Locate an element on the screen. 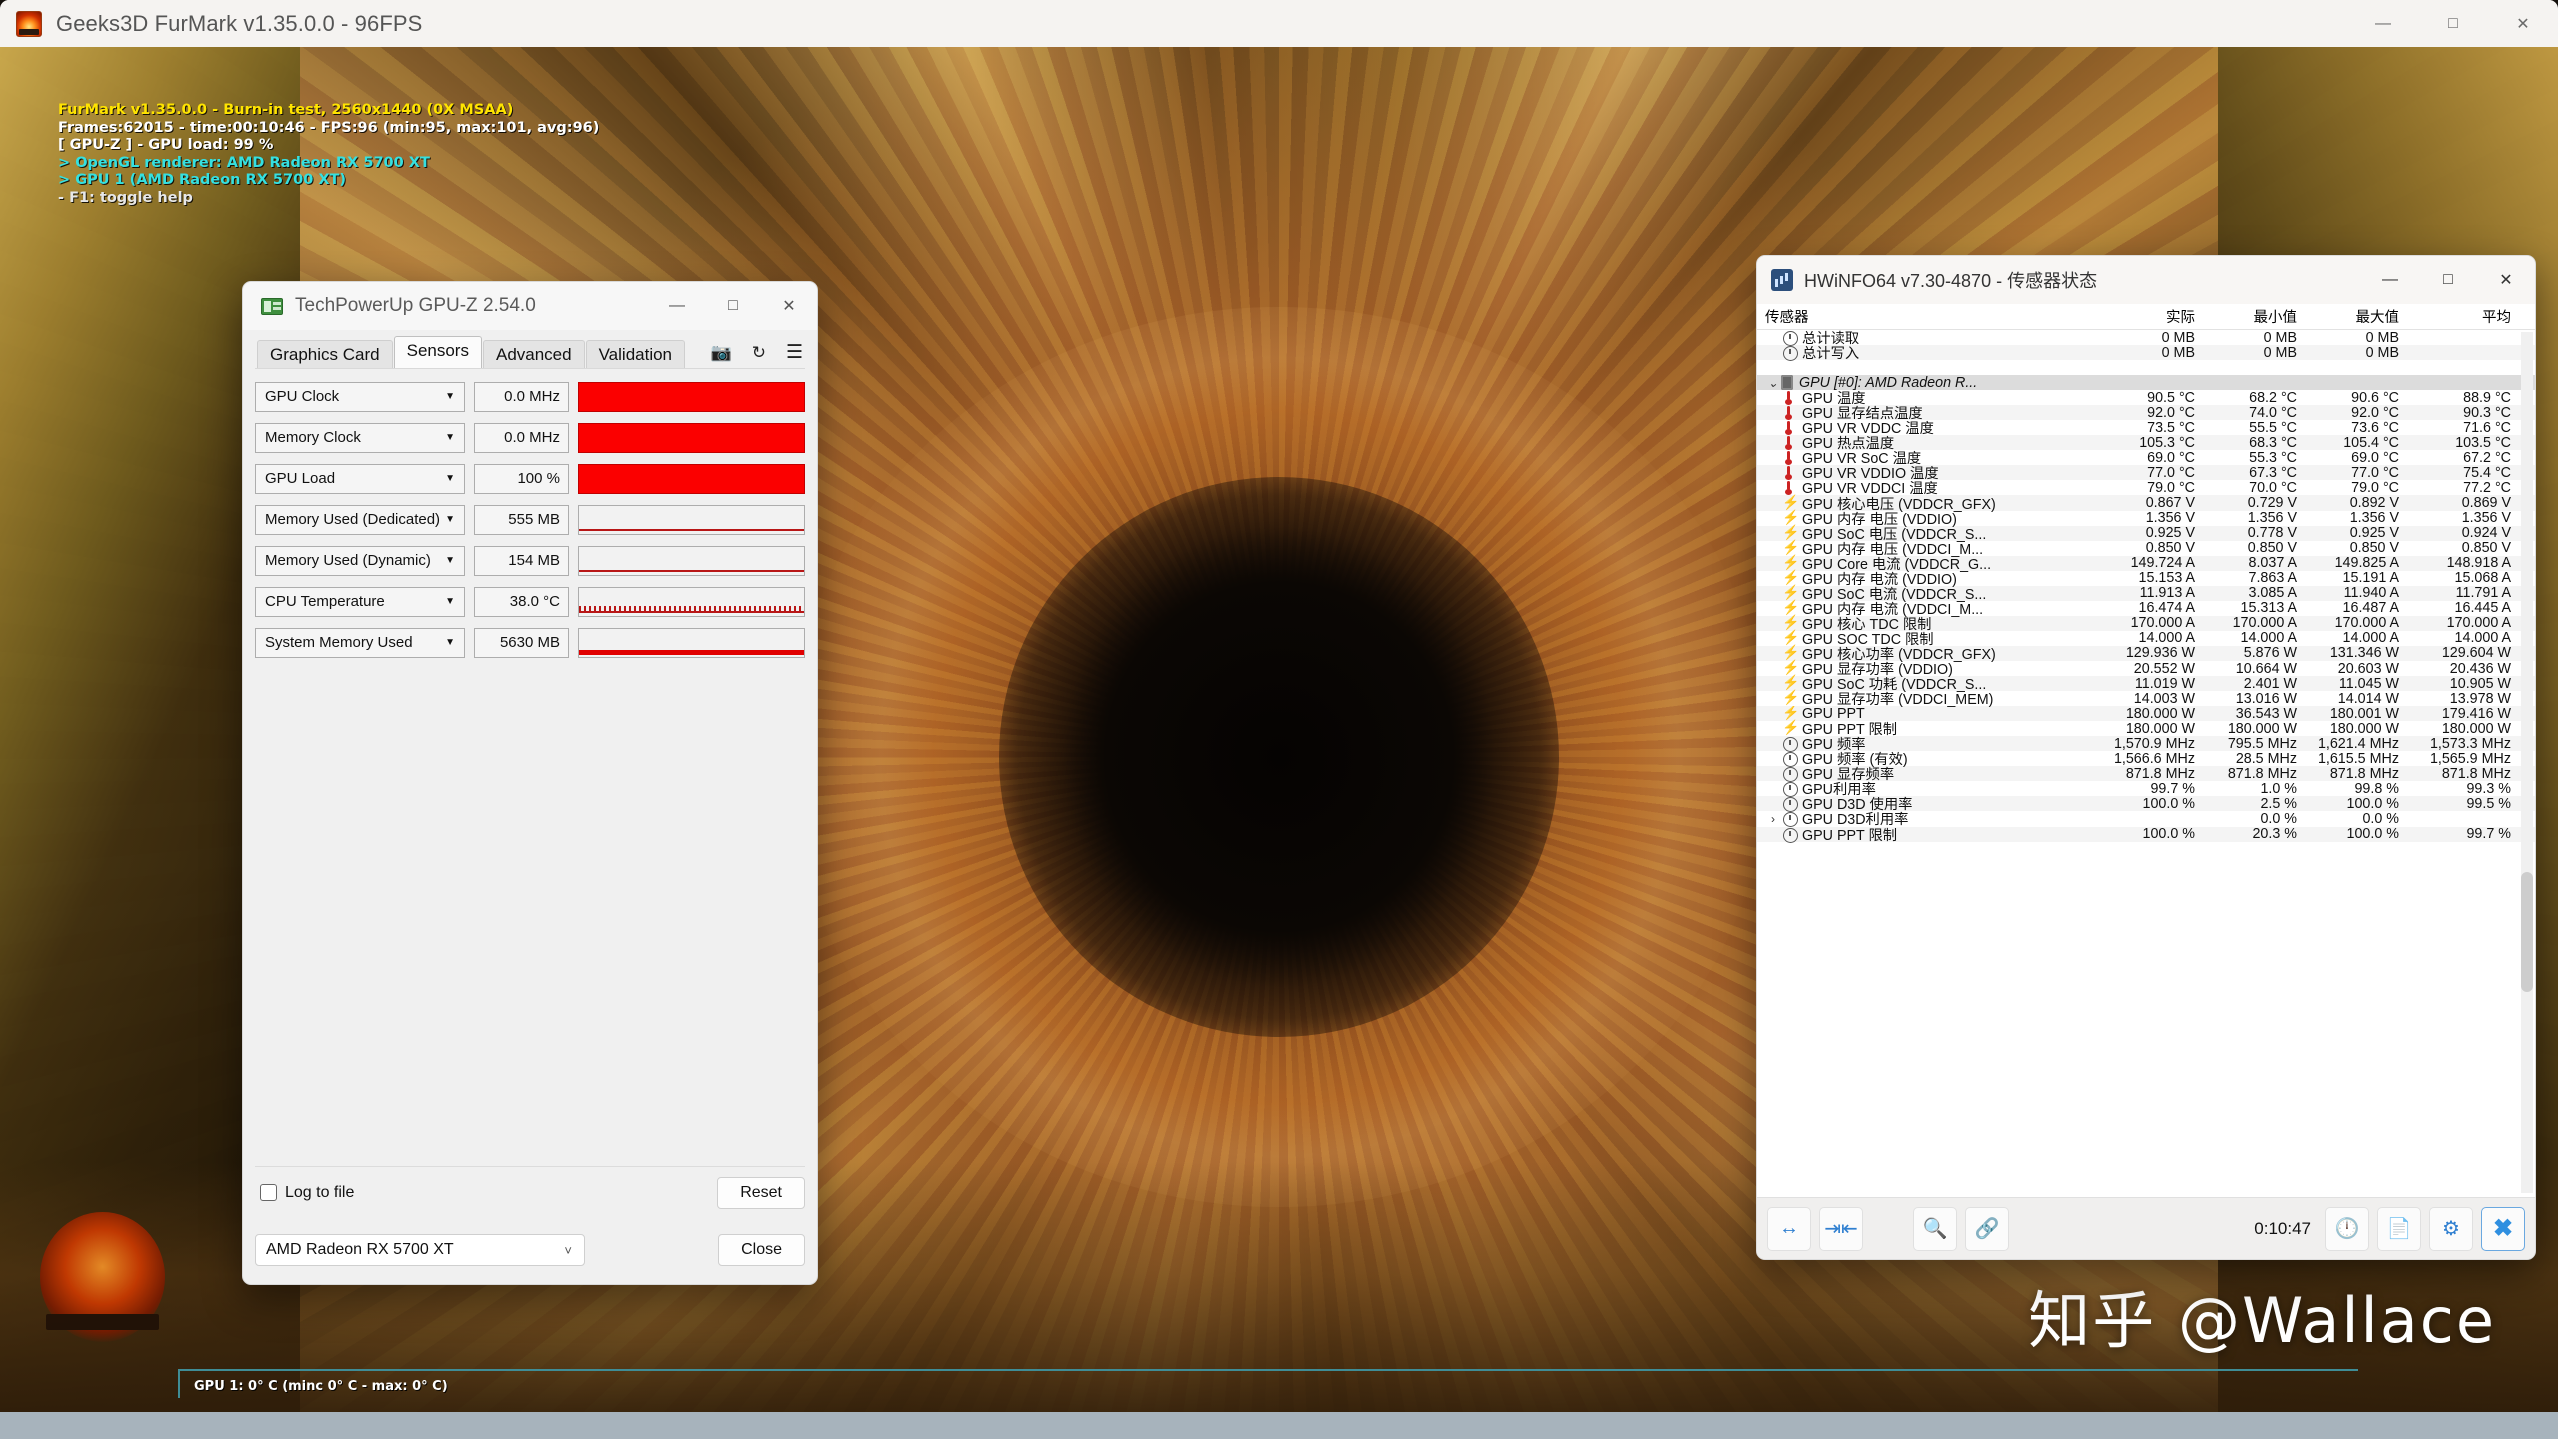 This screenshot has height=1439, width=2558. tab-validation: Validation is located at coordinates (635, 355).